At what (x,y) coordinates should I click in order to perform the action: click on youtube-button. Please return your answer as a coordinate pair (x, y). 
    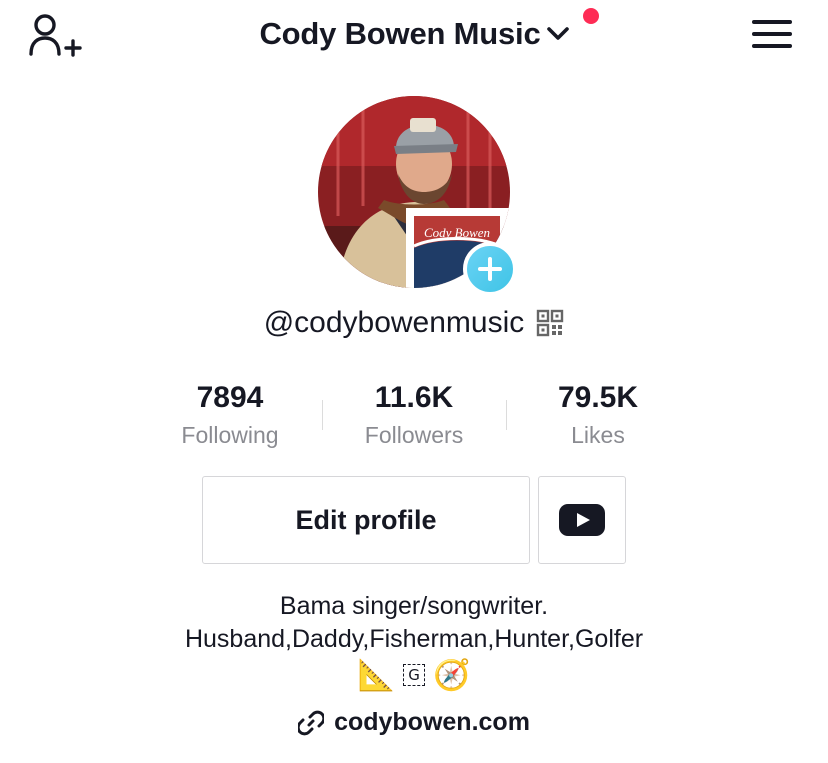
    Looking at the image, I should click on (582, 520).